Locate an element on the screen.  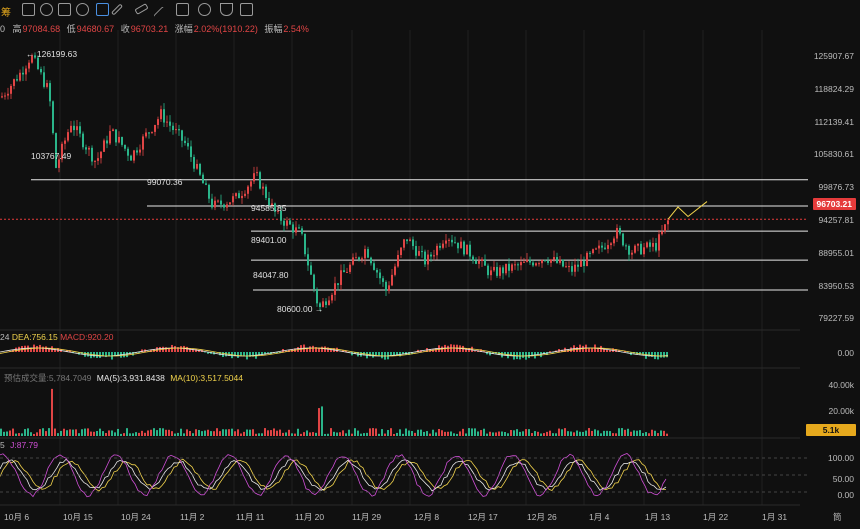
kdj-axis-tick: 50.00 is located at coordinates (843, 479).